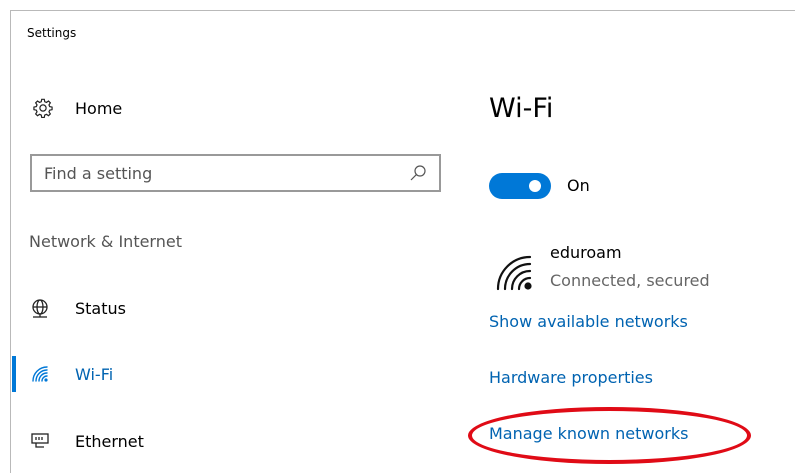 This screenshot has height=473, width=795. What do you see at coordinates (40, 440) in the screenshot?
I see `ethernet-icon` at bounding box center [40, 440].